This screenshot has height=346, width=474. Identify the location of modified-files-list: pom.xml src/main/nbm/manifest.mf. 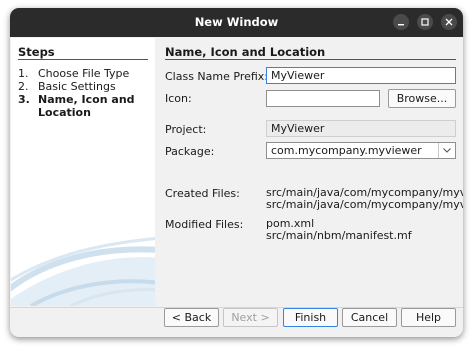
(364, 230).